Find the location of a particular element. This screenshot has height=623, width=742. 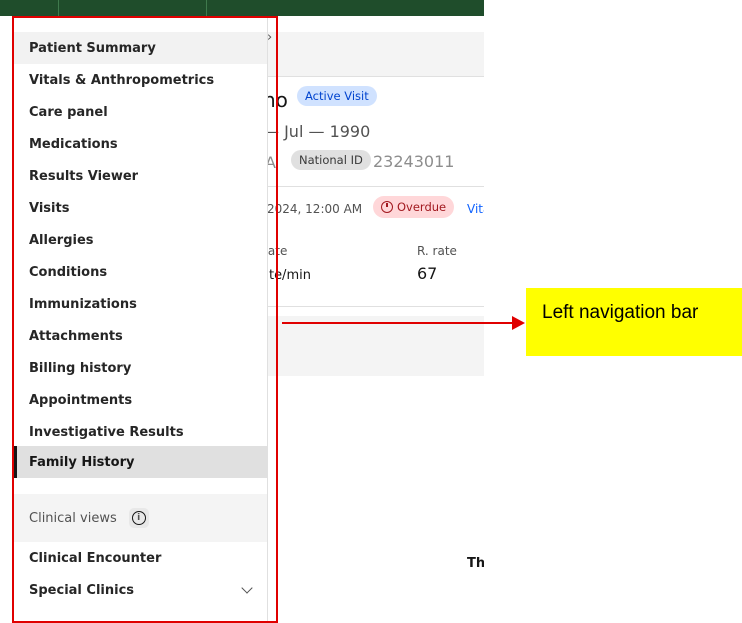

content-heading: Th is located at coordinates (475, 563).